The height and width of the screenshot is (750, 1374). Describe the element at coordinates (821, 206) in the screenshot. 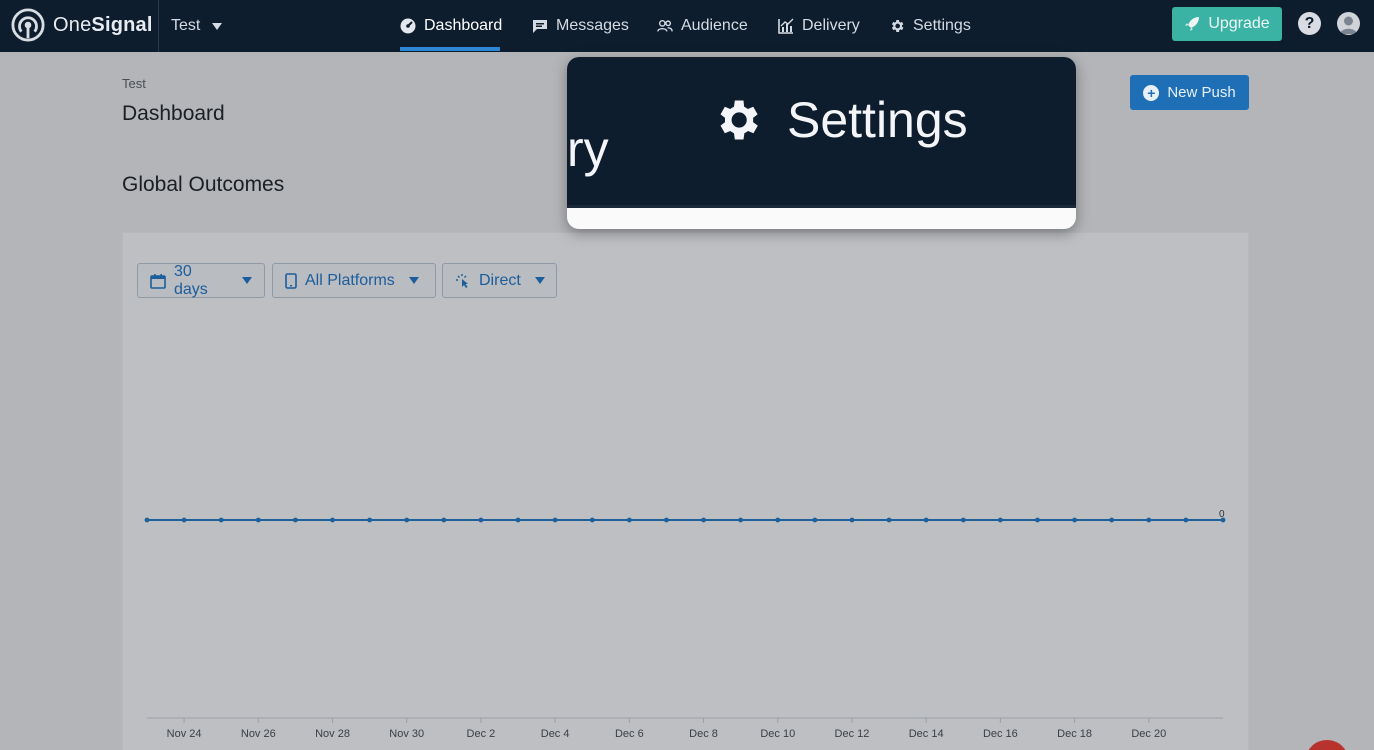

I see `zoom-divider` at that location.